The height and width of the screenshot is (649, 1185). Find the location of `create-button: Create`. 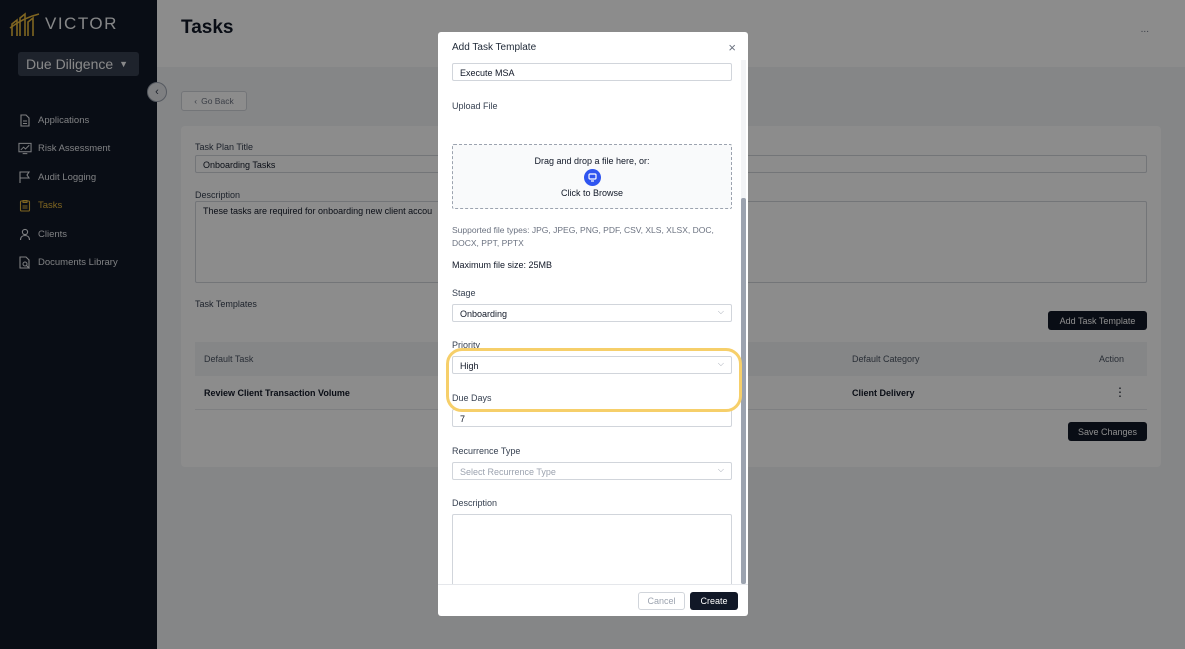

create-button: Create is located at coordinates (714, 601).